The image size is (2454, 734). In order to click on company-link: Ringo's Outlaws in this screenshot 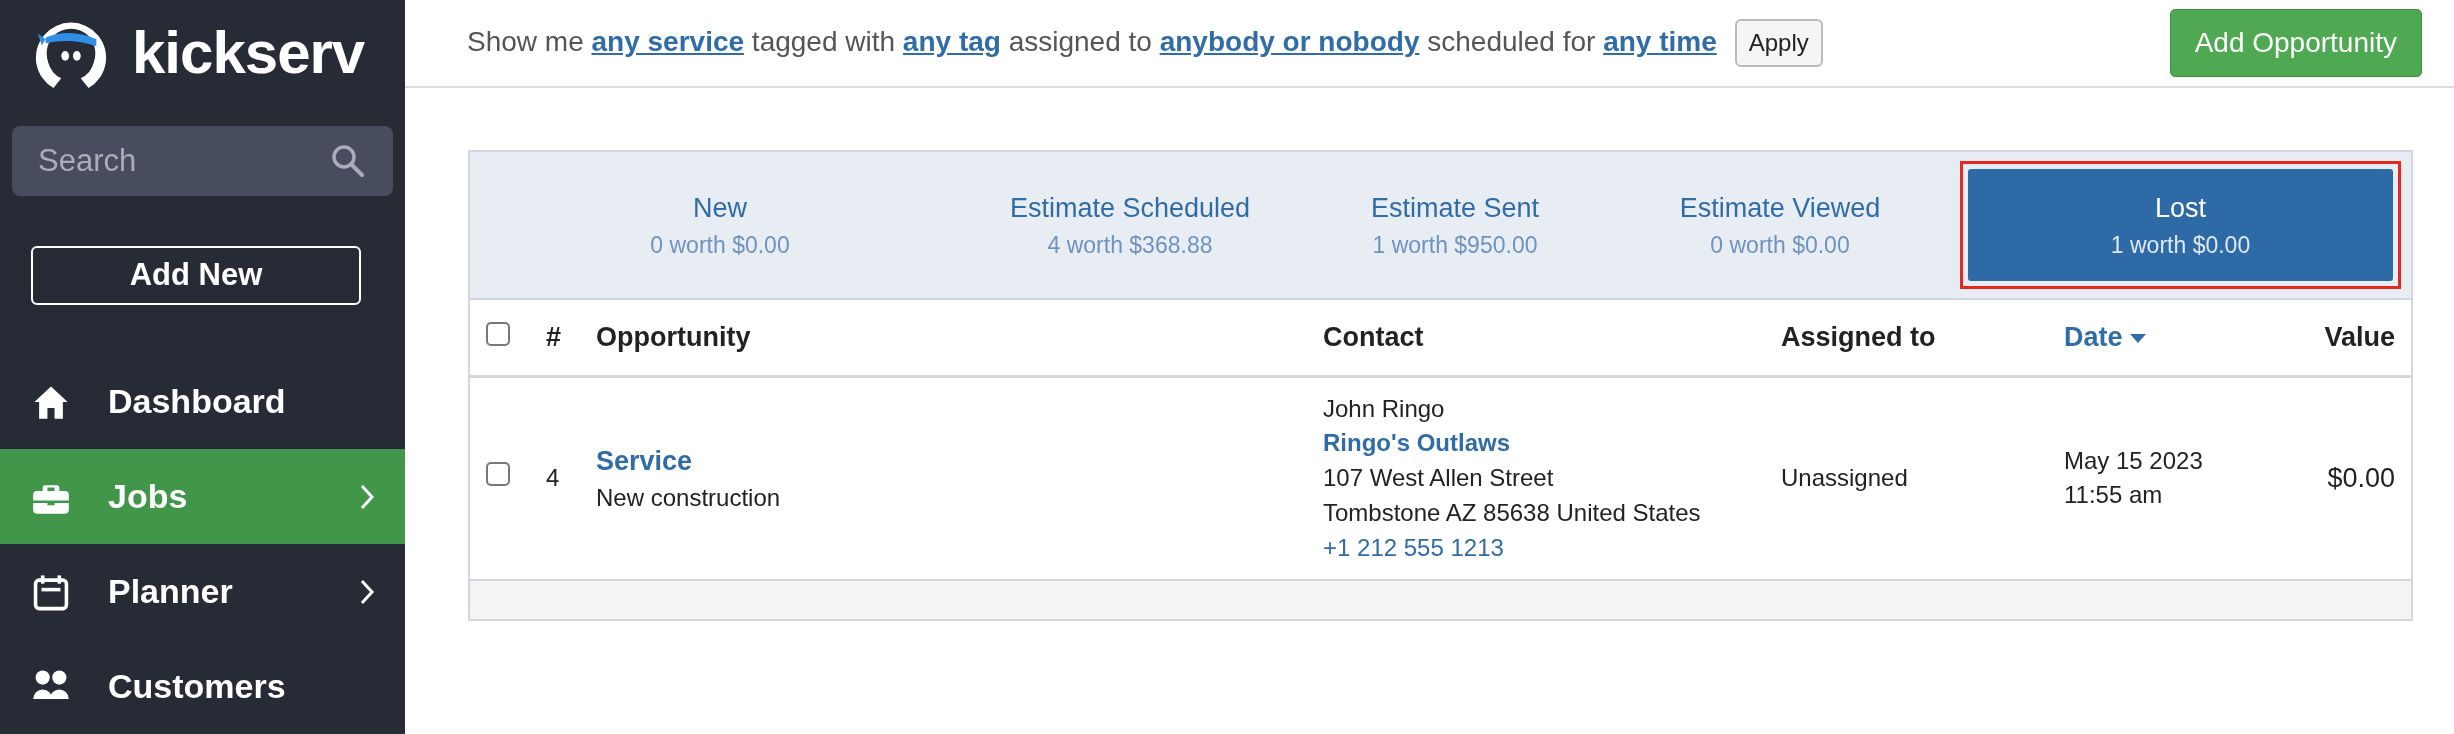, I will do `click(1536, 444)`.